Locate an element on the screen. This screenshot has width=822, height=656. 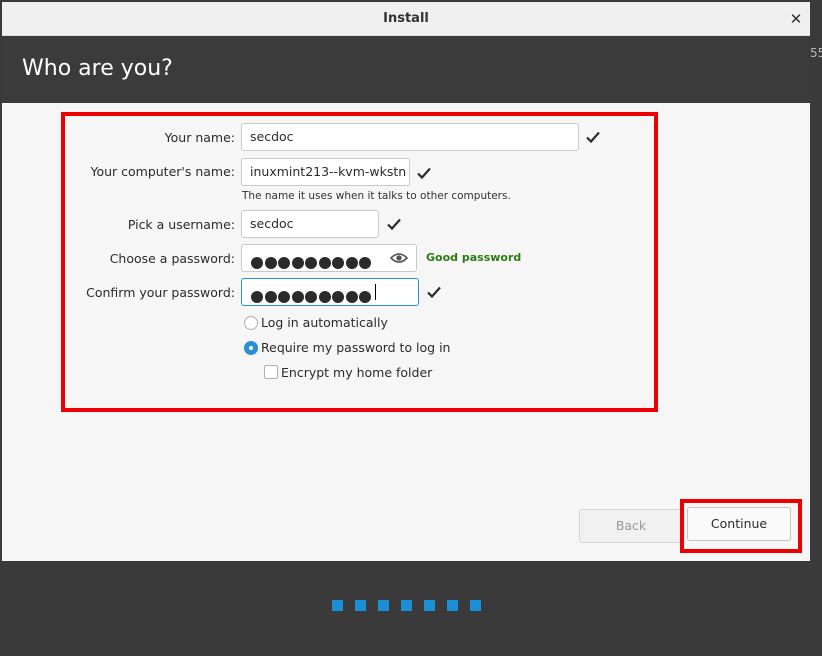
require-password-label: Require my password to log in is located at coordinates (355, 347).